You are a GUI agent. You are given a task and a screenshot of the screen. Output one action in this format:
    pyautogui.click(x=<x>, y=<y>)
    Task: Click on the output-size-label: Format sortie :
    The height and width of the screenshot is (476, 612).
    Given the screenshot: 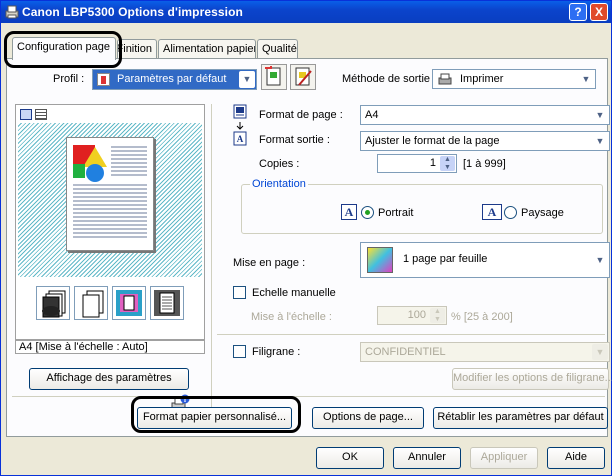 What is the action you would take?
    pyautogui.click(x=294, y=140)
    